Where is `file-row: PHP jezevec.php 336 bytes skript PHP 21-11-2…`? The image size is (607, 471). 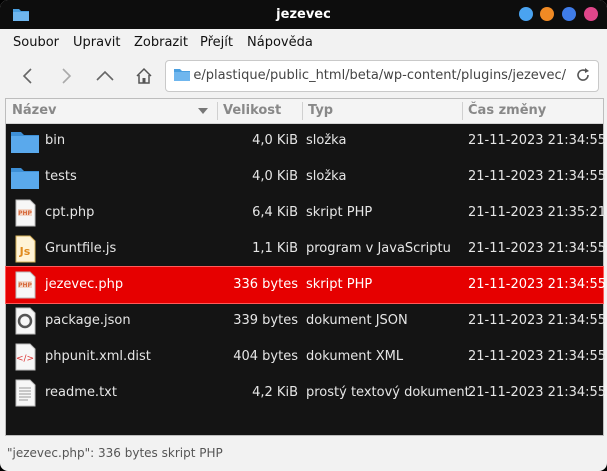
file-row: PHP jezevec.php 336 bytes skript PHP 21-11-2… is located at coordinates (306, 285).